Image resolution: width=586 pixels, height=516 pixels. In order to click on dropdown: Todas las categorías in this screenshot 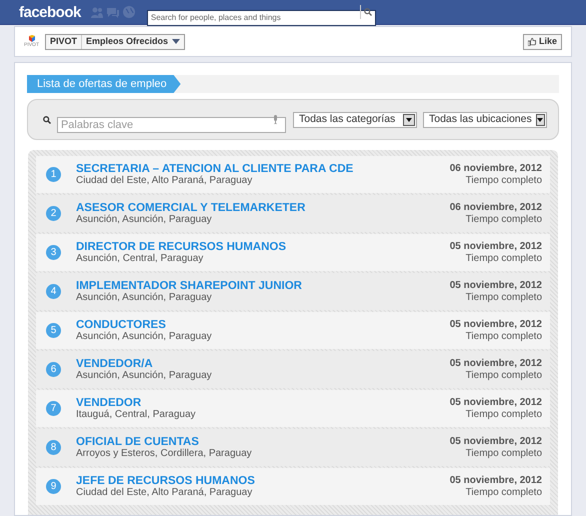, I will do `click(355, 120)`.